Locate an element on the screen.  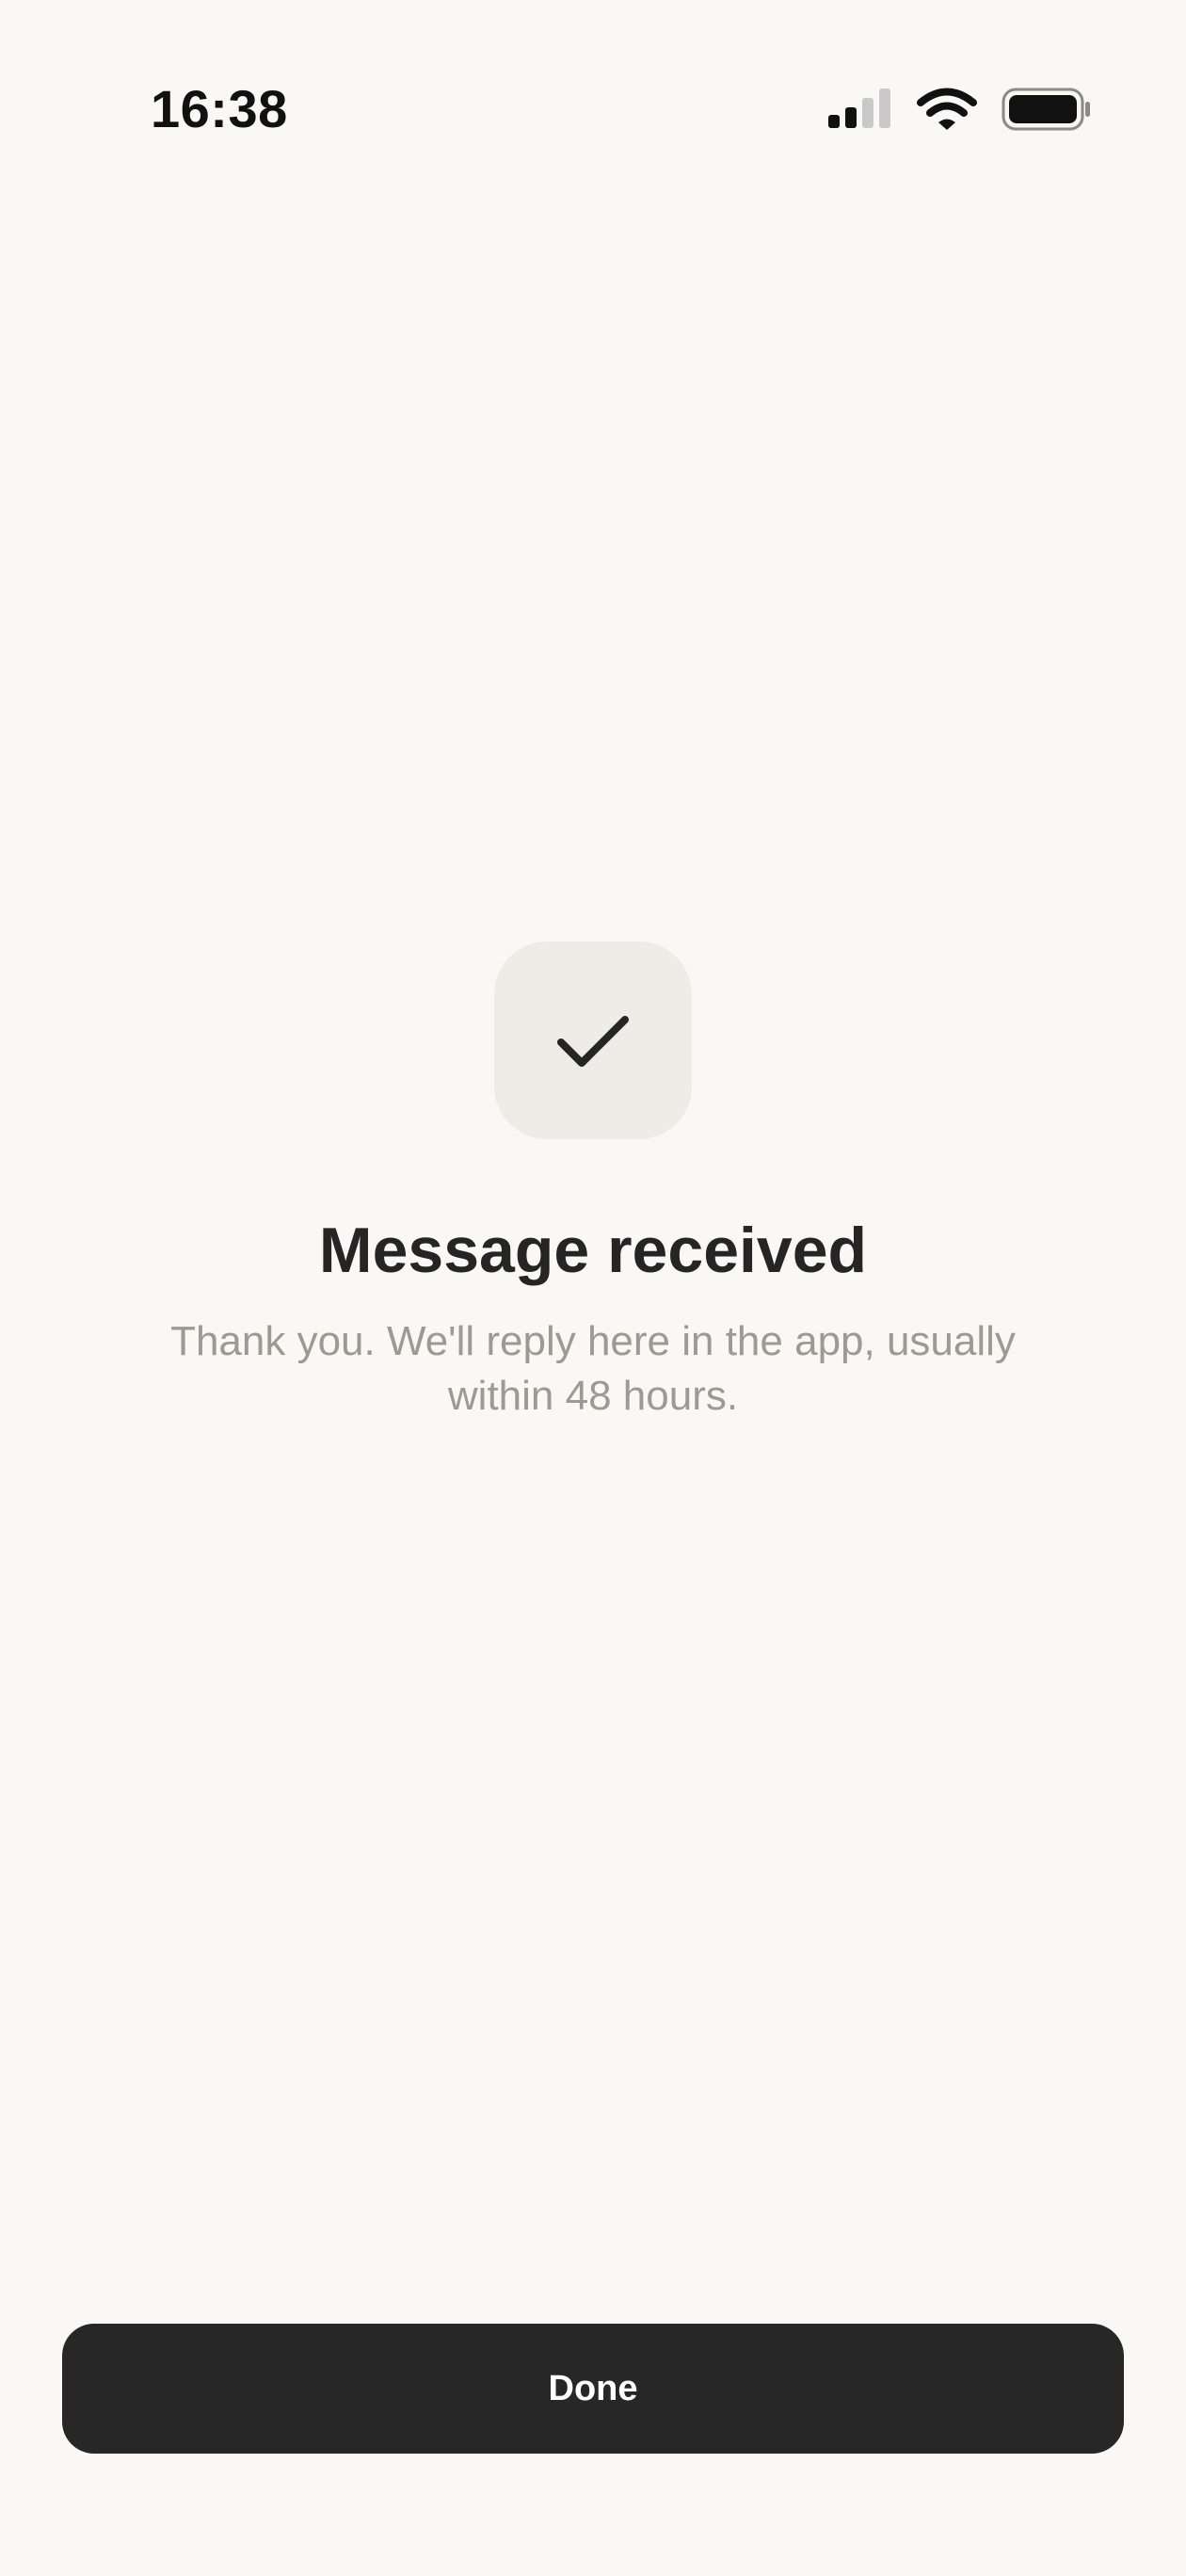
status-bar: 16:38 is located at coordinates (593, 108).